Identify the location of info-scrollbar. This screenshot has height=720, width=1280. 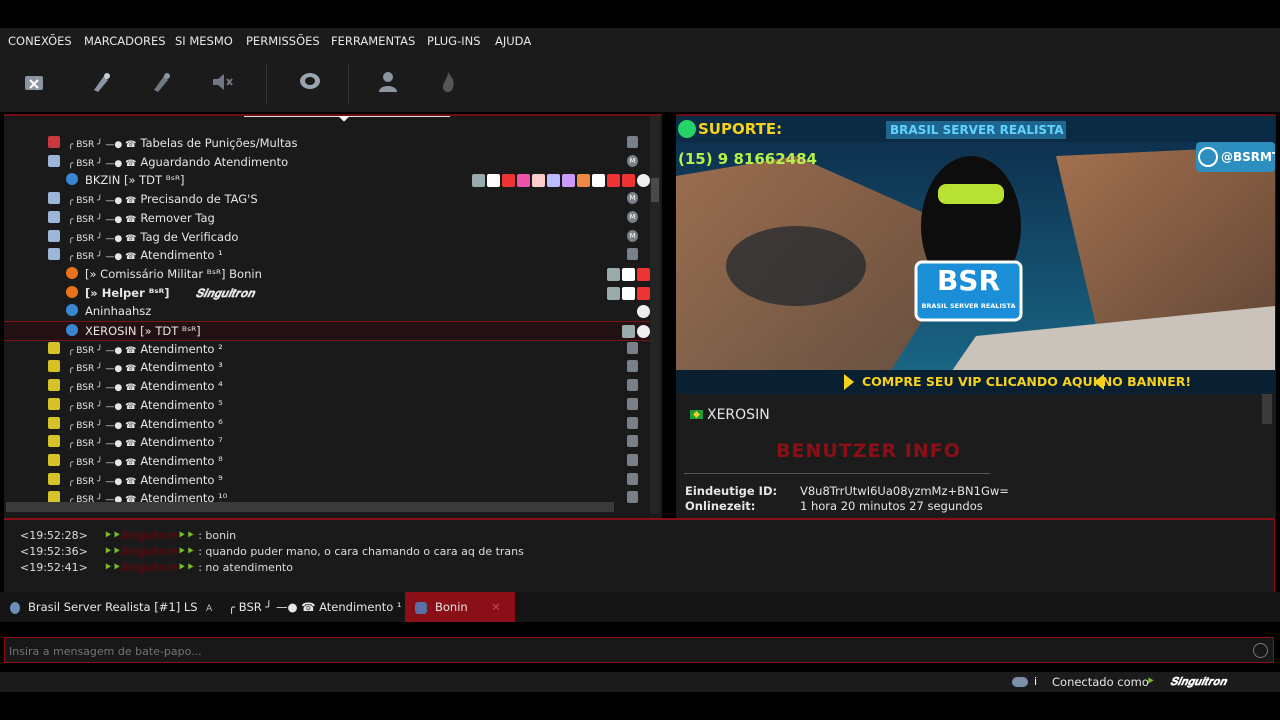
(1267, 409).